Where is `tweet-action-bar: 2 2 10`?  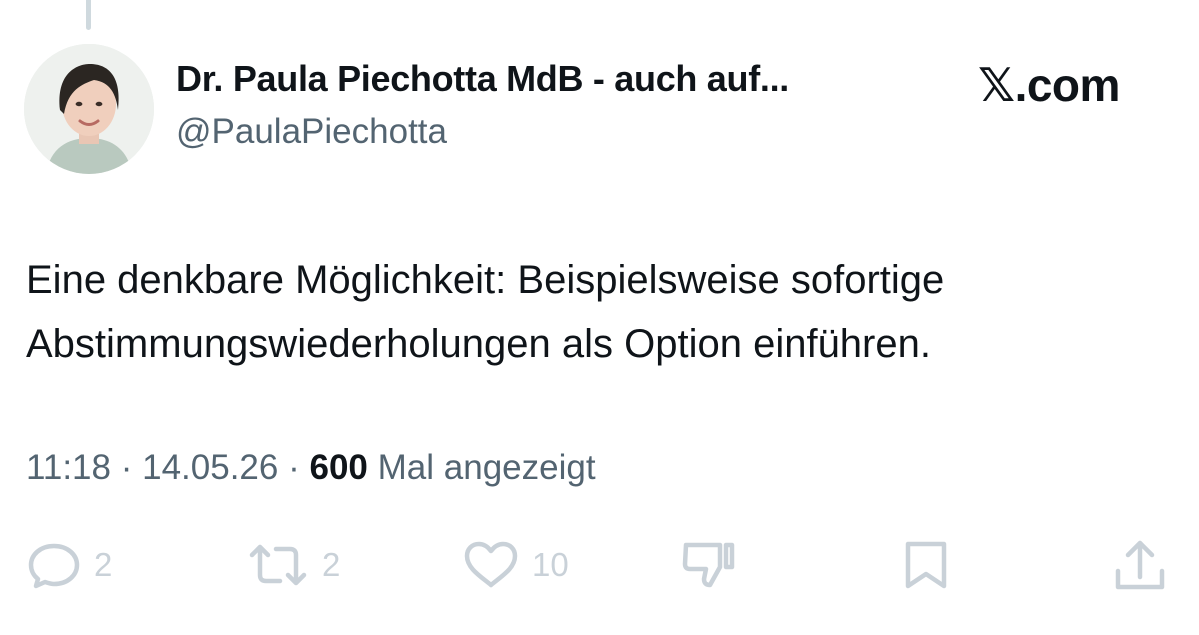
tweet-action-bar: 2 2 10 is located at coordinates (599, 565).